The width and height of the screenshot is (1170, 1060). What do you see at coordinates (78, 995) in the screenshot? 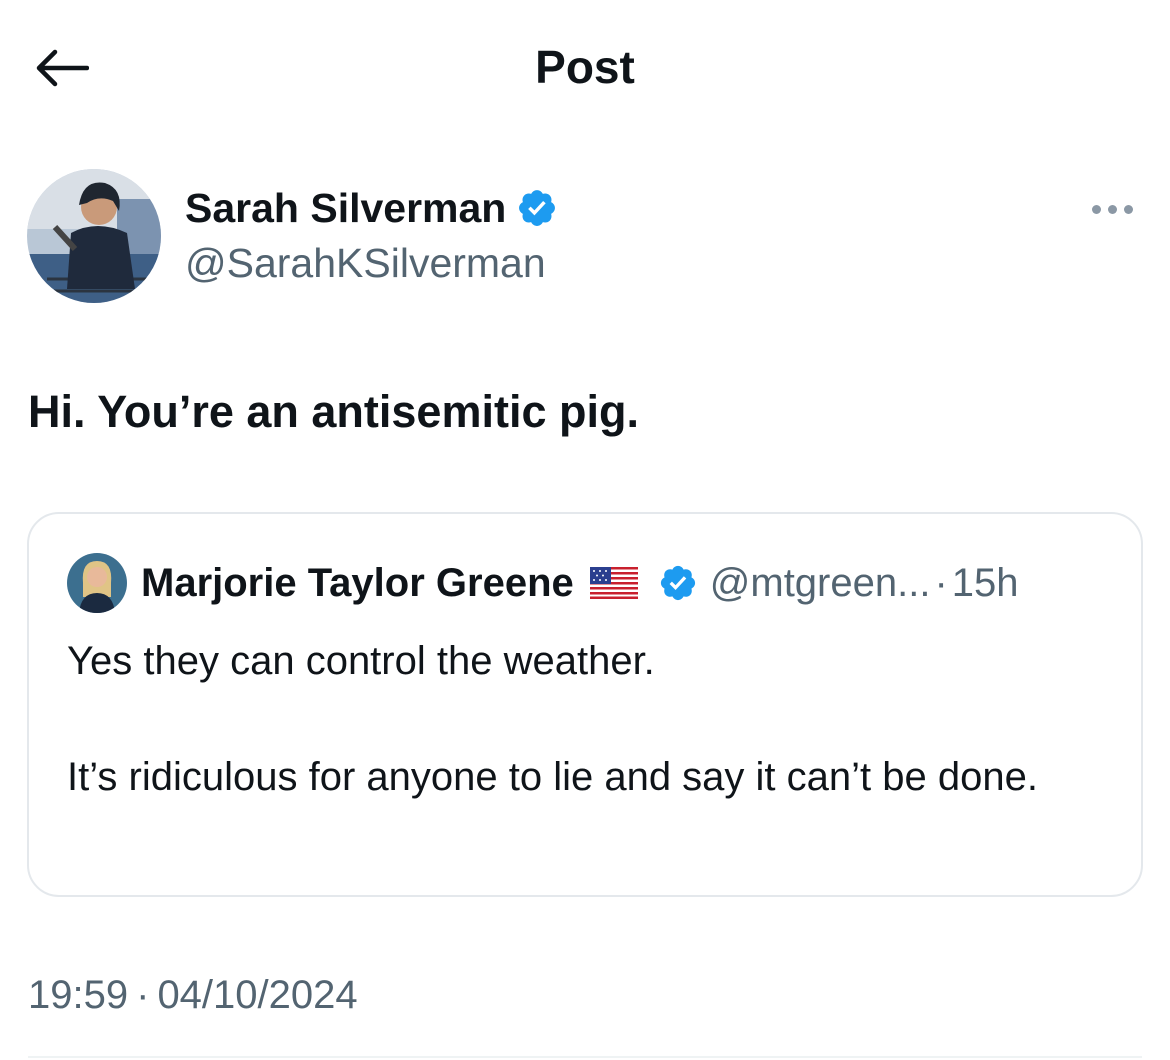
I see `post-time: 19:59` at bounding box center [78, 995].